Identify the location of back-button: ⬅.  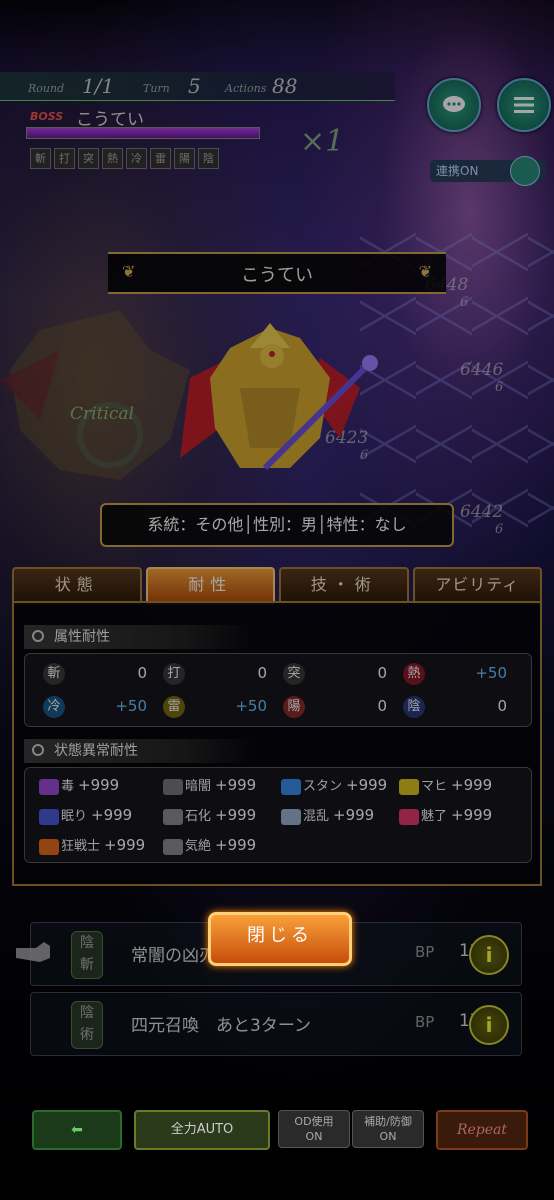
(77, 1130).